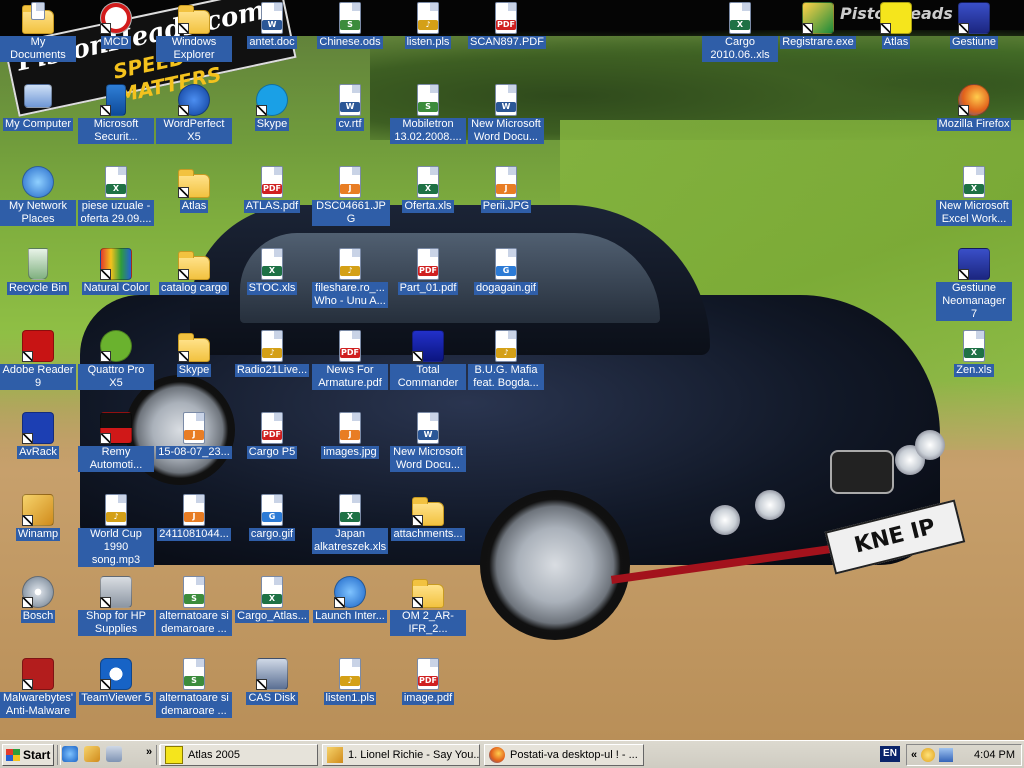 The width and height of the screenshot is (1024, 768). I want to click on desktop-icon-quattro-pro-x5: Quattro Pro X5, so click(116, 360).